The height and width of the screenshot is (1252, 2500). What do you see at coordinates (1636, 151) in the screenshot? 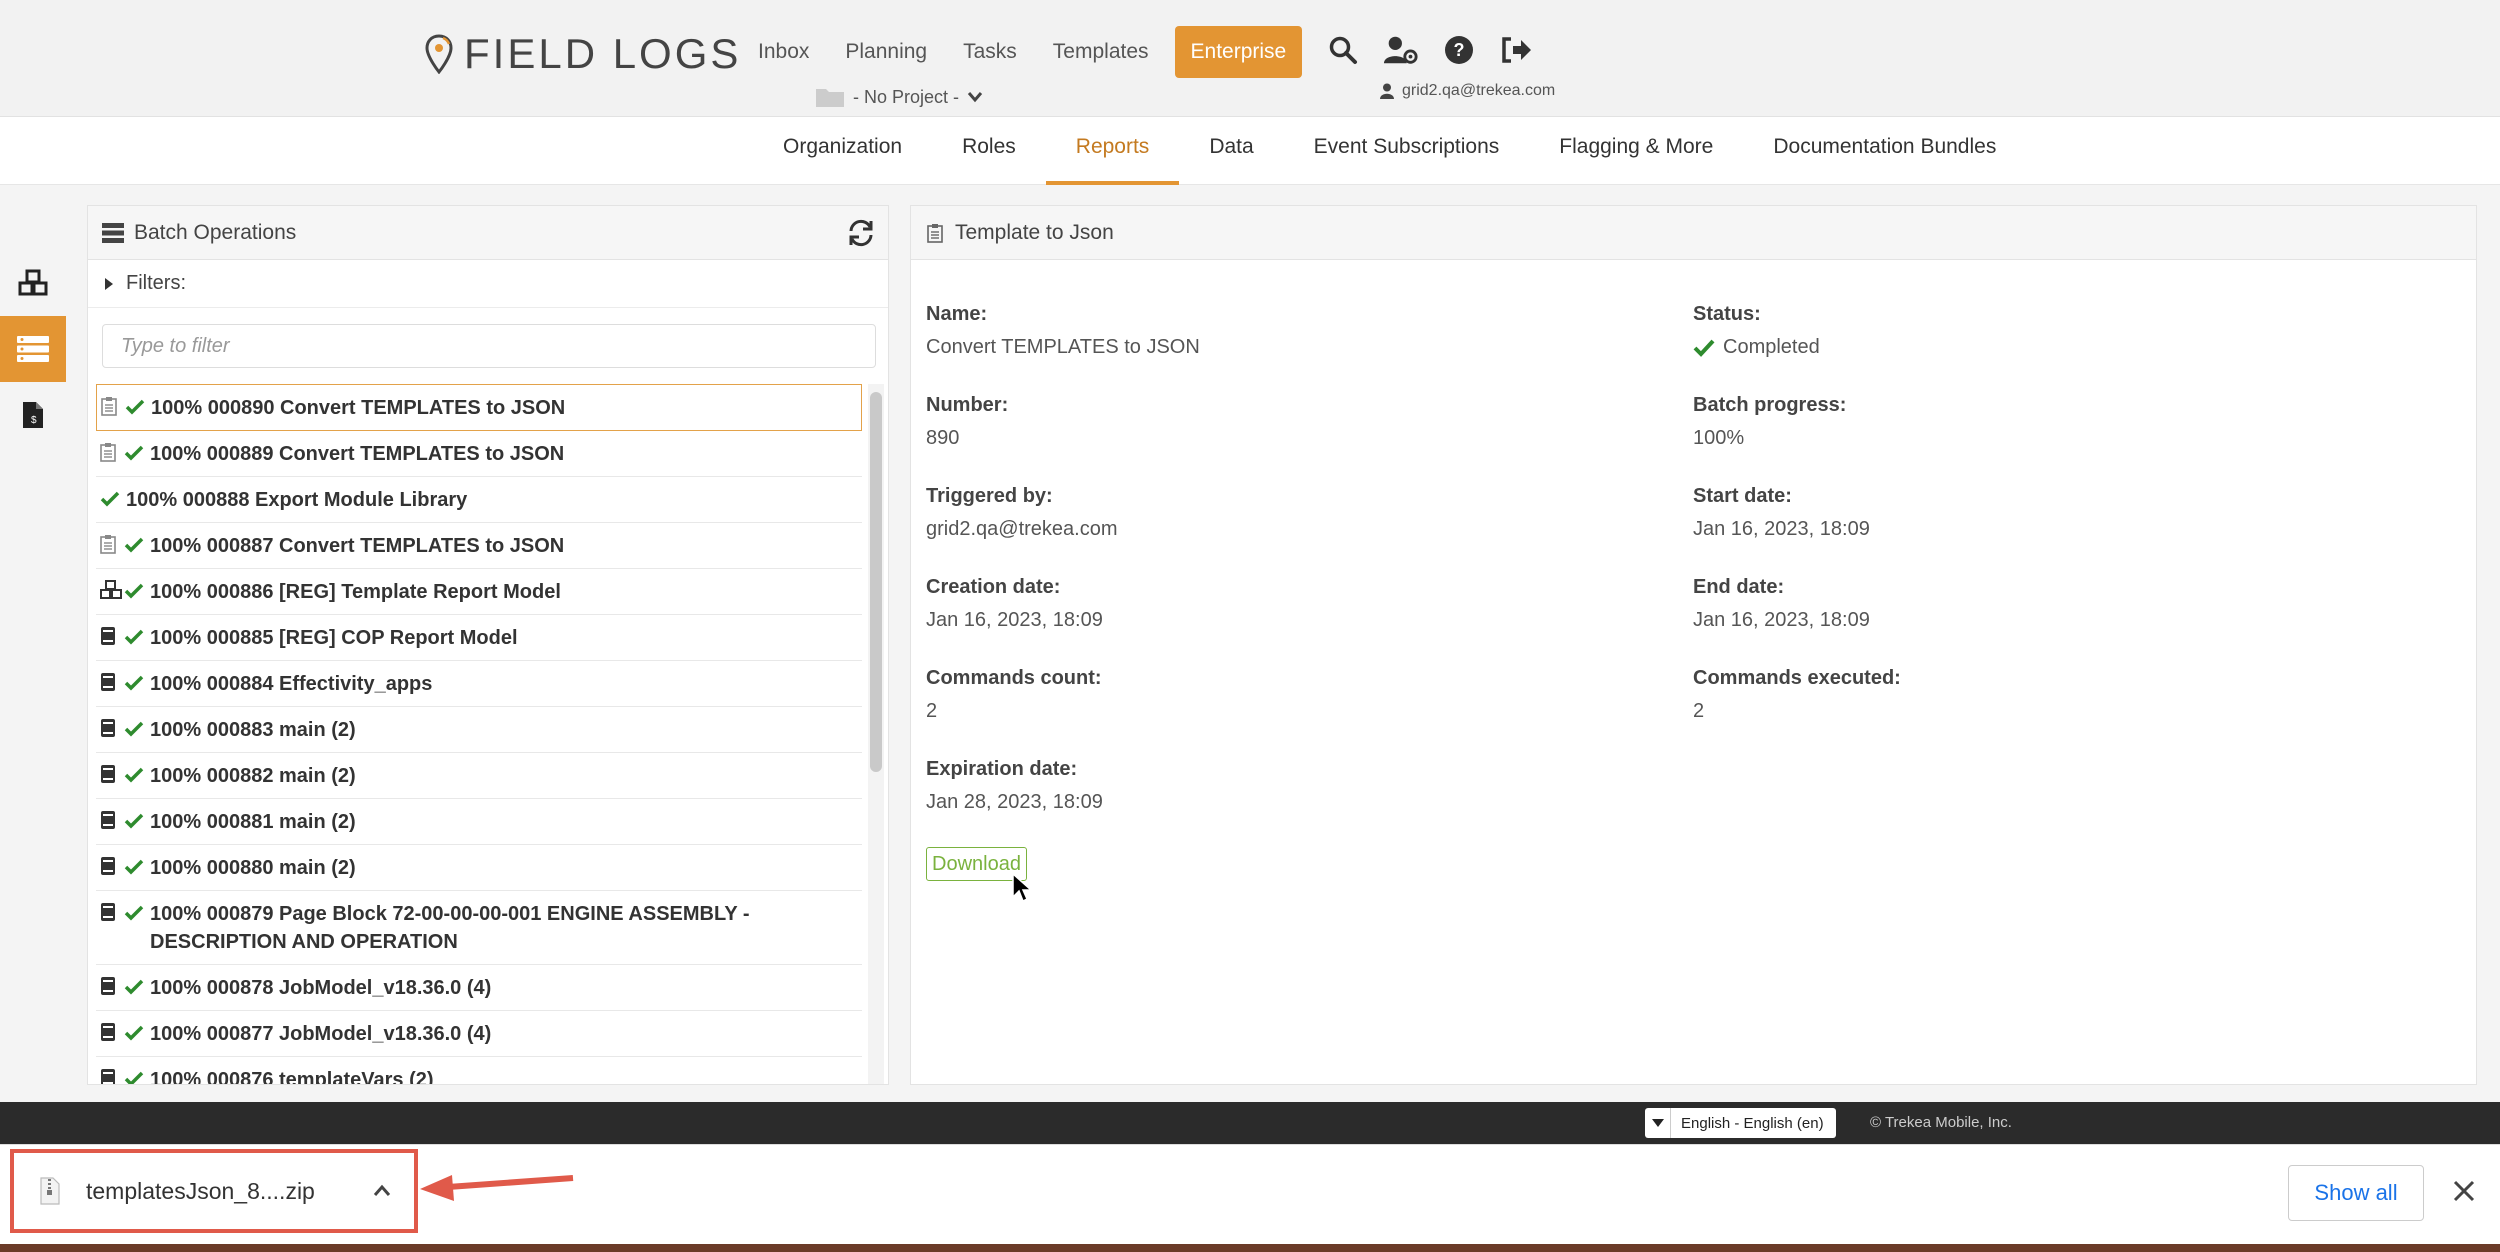
I see `tab-flagging: Flagging & More` at bounding box center [1636, 151].